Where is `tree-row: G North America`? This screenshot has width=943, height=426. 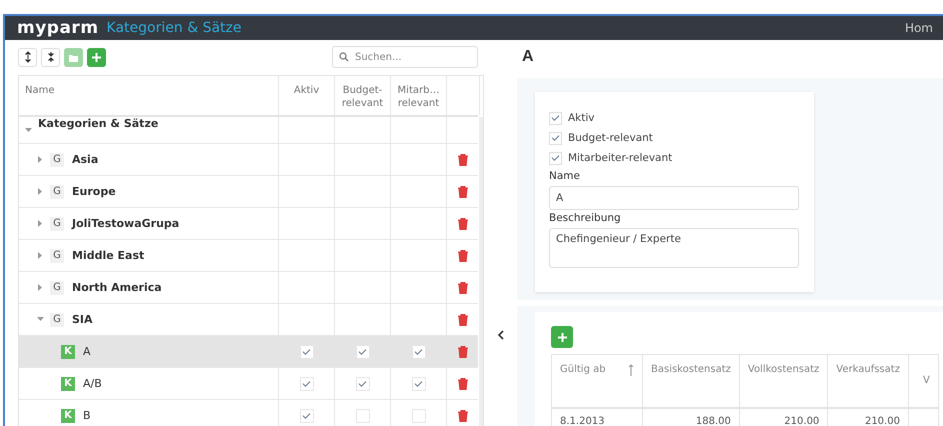 tree-row: G North America is located at coordinates (248, 288).